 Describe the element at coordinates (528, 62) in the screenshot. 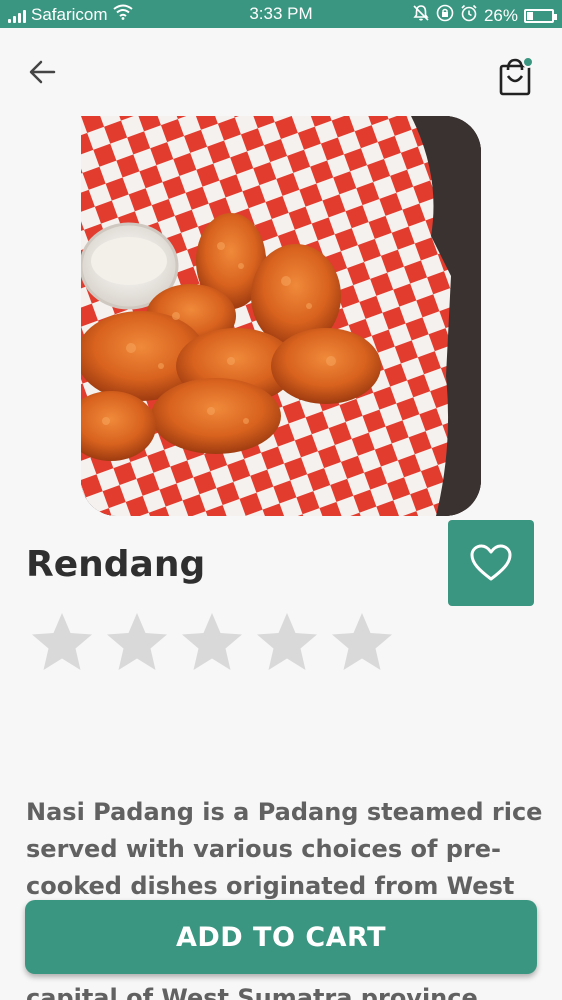

I see `cart-badge` at that location.